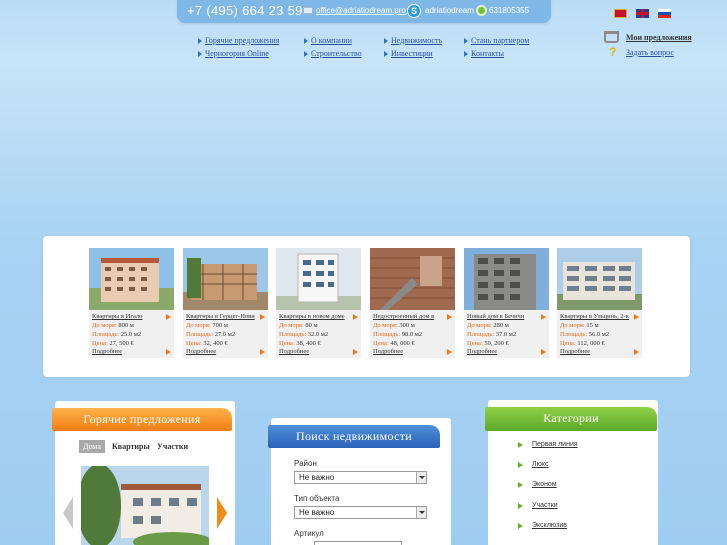 The height and width of the screenshot is (545, 727). Describe the element at coordinates (113, 343) in the screenshot. I see `listing-price: Цена: 27, 500 €` at that location.